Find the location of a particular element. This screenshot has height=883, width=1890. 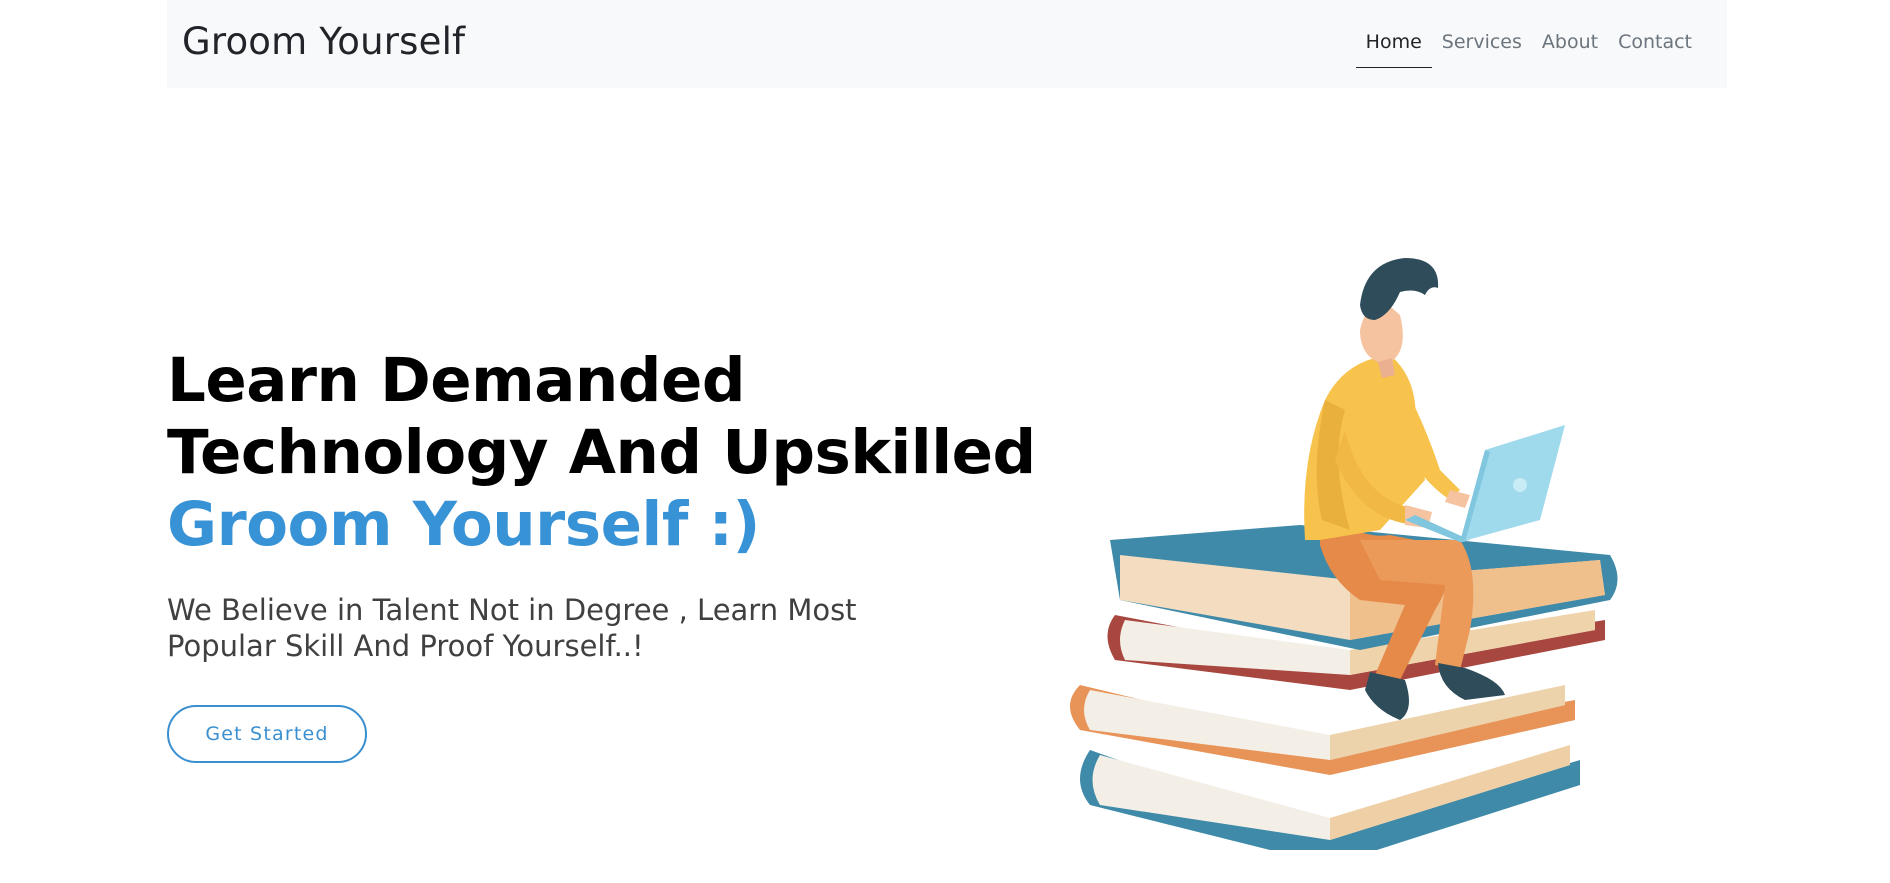

book-second is located at coordinates (1322, 730).